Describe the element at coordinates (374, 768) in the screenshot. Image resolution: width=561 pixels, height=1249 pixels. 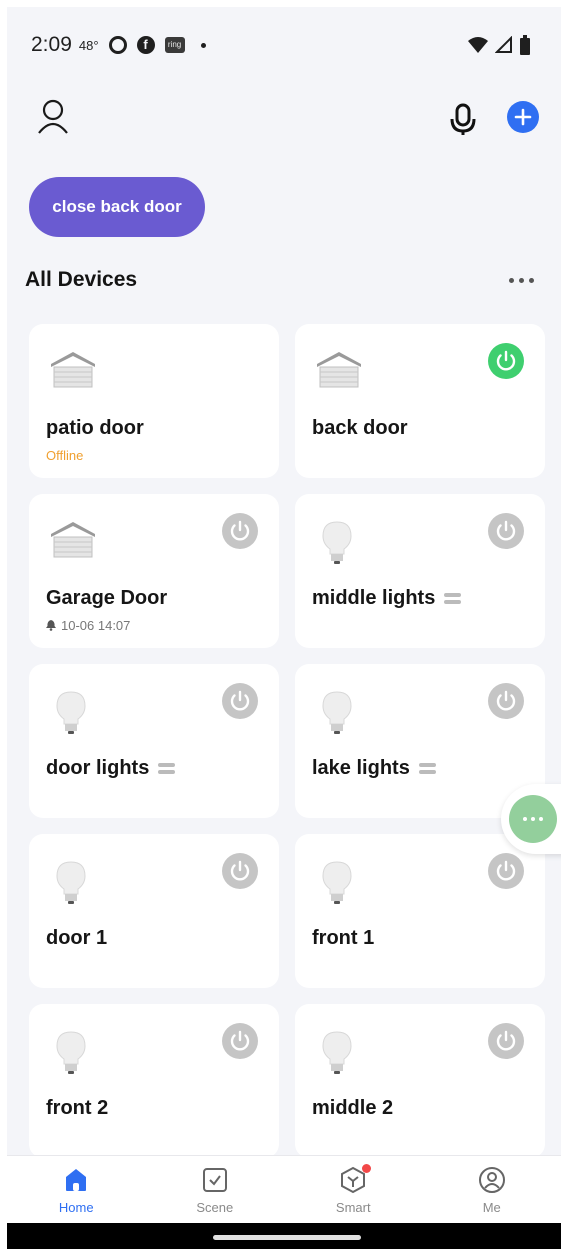
I see `device-name: lake lights` at that location.